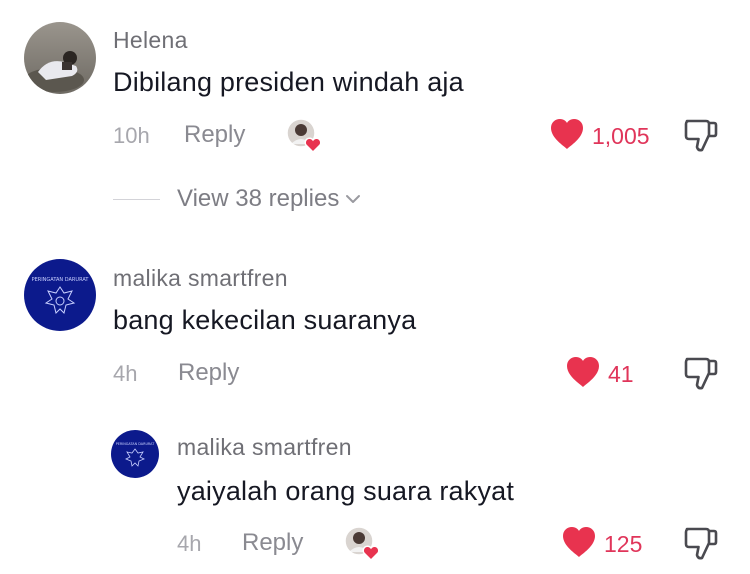  Describe the element at coordinates (621, 136) in the screenshot. I see `like-count: 1,005` at that location.